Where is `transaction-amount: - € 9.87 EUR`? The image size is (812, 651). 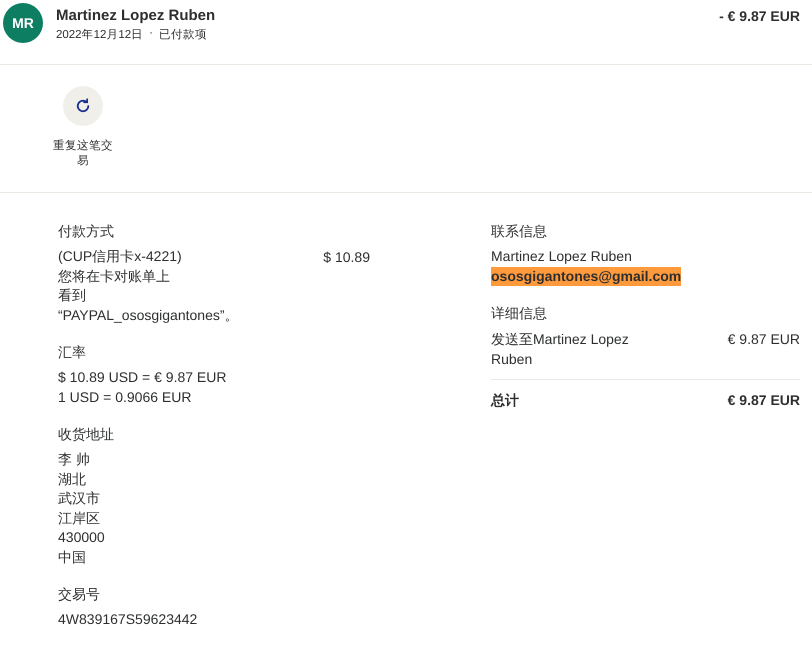 transaction-amount: - € 9.87 EUR is located at coordinates (759, 16).